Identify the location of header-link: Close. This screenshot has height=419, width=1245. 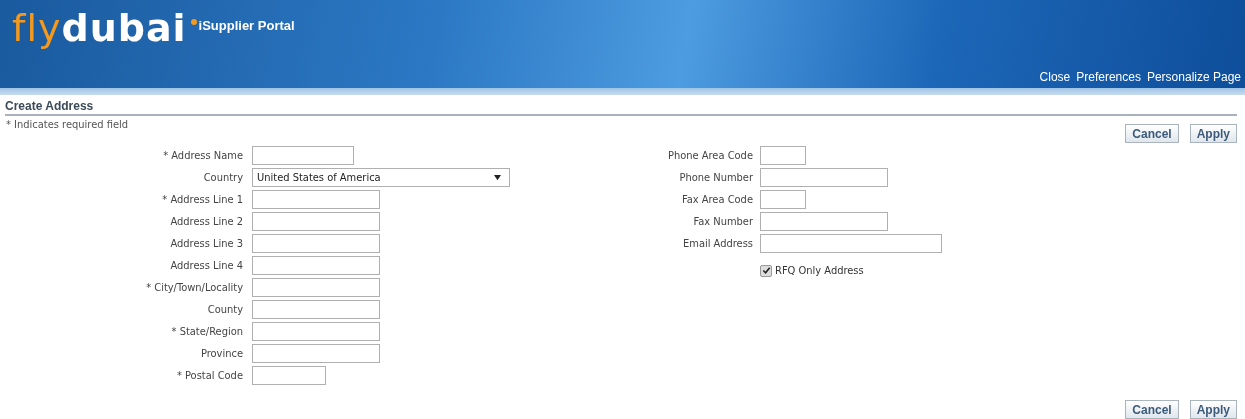
(1055, 77).